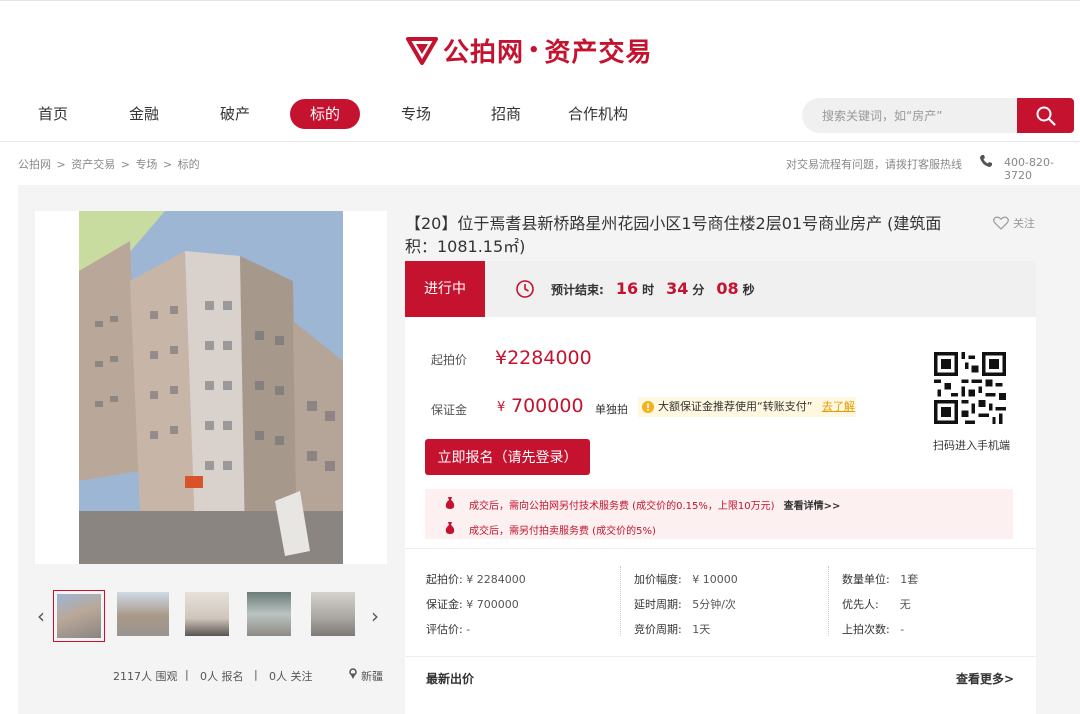  I want to click on deposit-tip-link: 去了解, so click(838, 406).